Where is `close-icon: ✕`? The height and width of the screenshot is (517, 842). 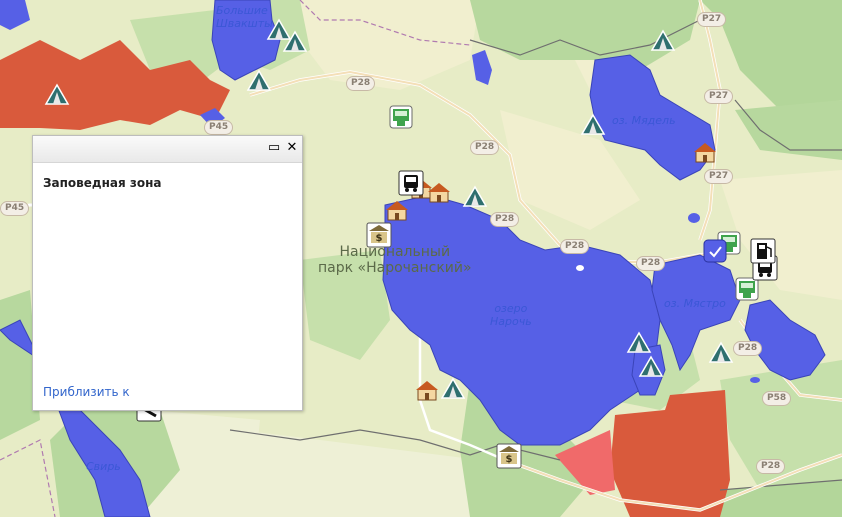 close-icon: ✕ is located at coordinates (292, 148).